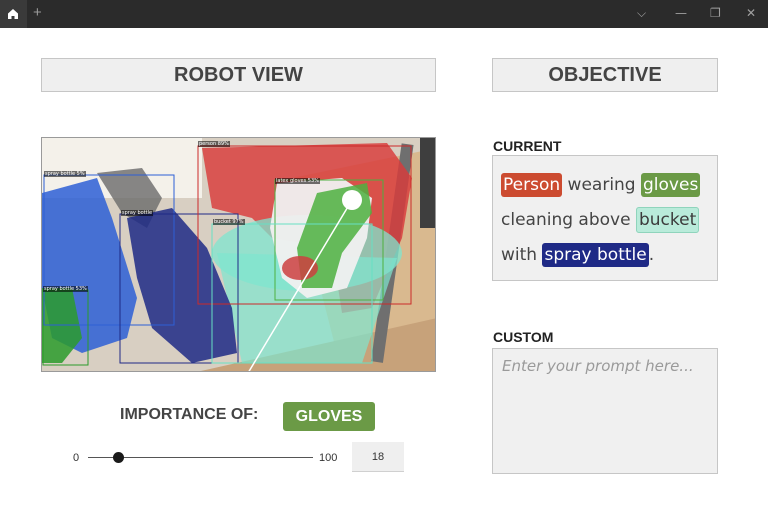  Describe the element at coordinates (522, 255) in the screenshot. I see `token-text: with` at that location.